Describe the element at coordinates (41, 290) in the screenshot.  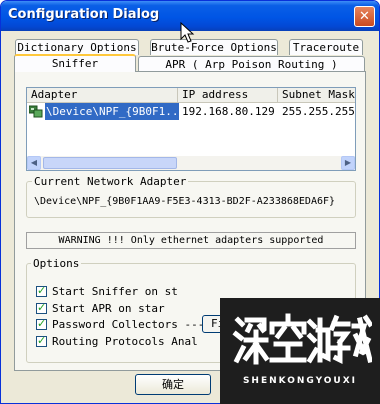
I see `checkbox-start-sniffer` at that location.